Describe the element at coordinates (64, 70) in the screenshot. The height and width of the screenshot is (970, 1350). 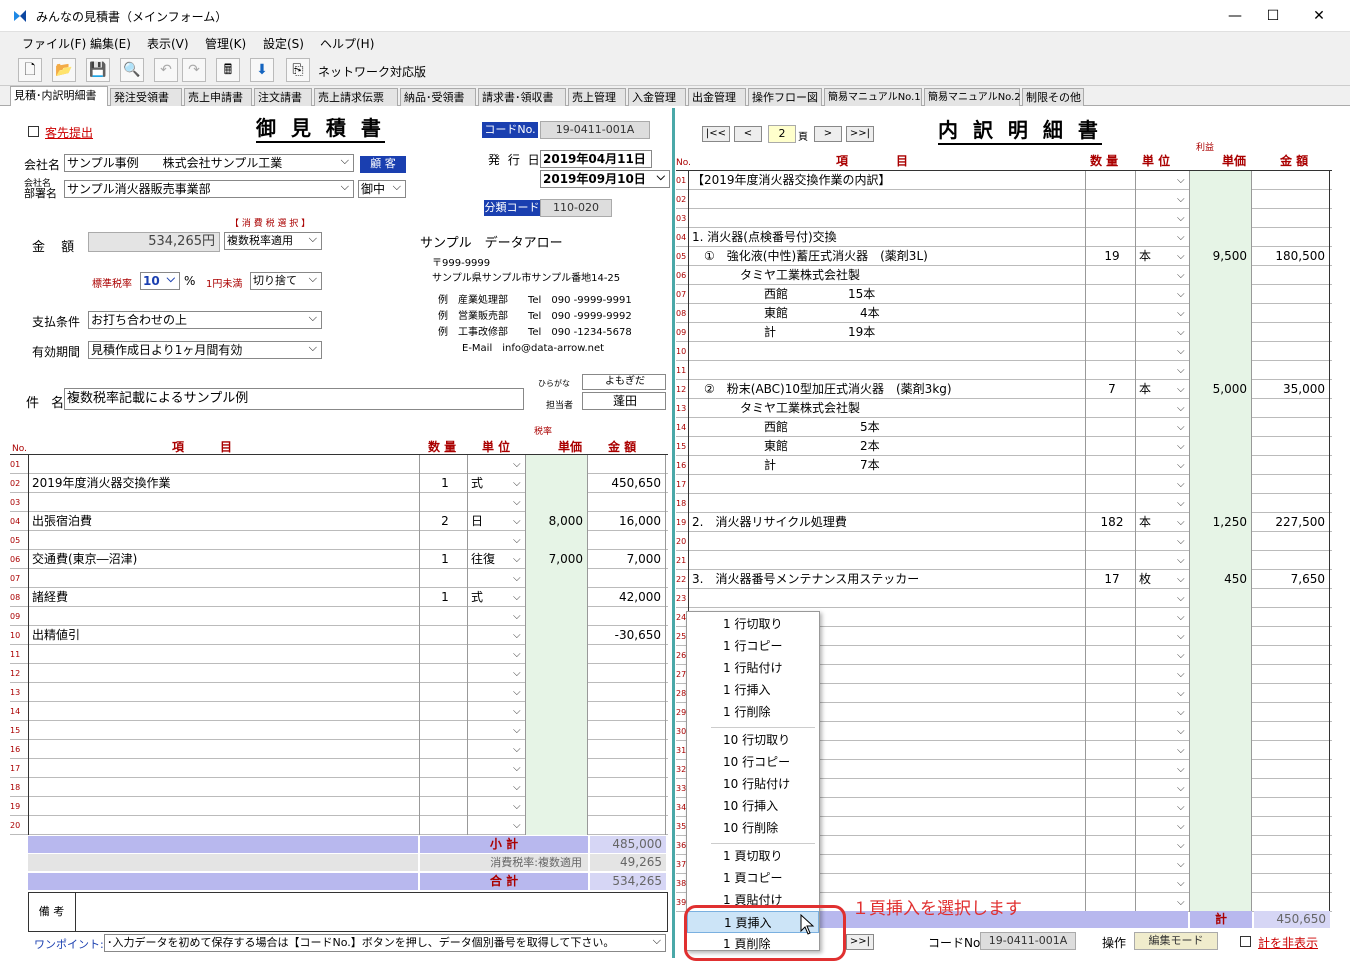
I see `open-folder-icon: 📂` at that location.